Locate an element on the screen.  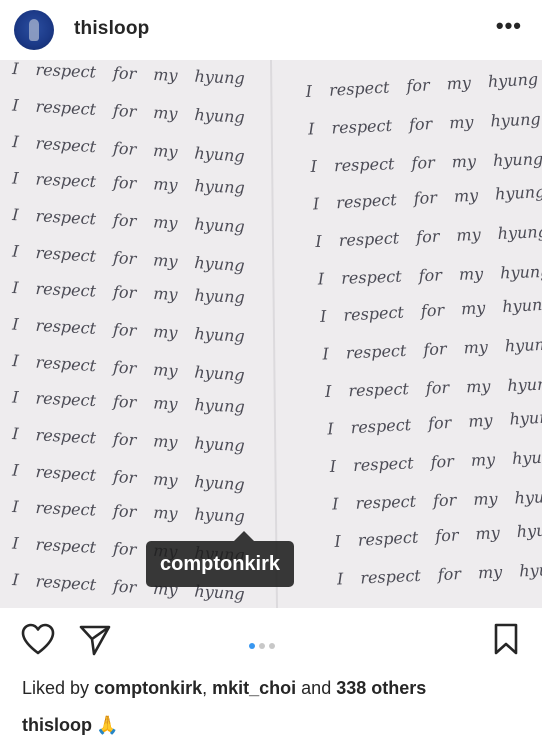
folded-hands-emoji: 🙏 is located at coordinates (107, 725).